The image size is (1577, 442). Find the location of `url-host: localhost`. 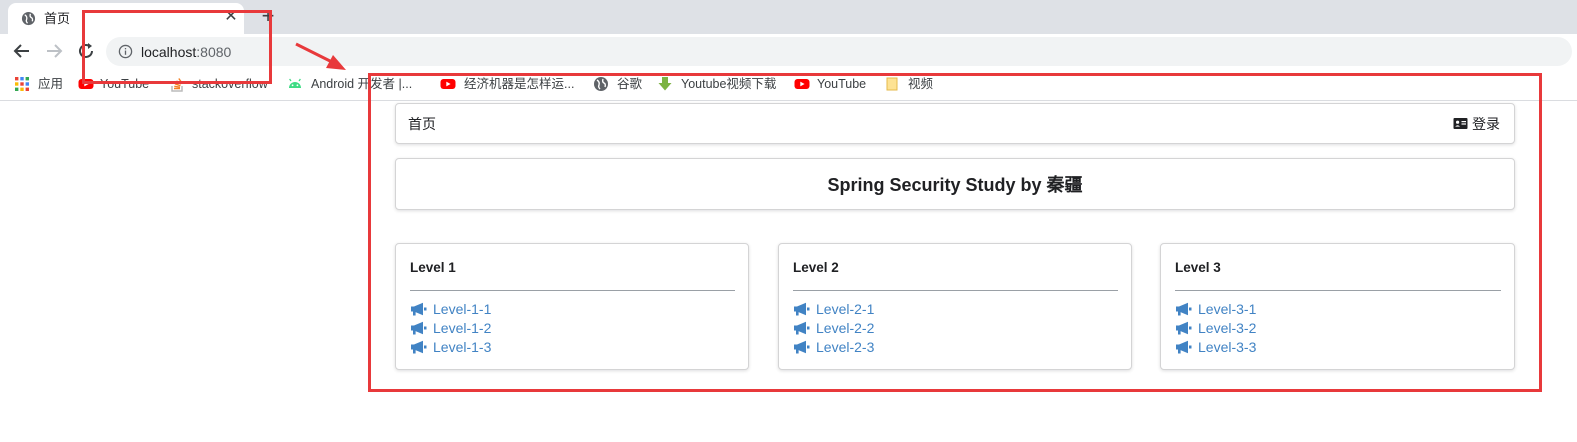

url-host: localhost is located at coordinates (169, 52).